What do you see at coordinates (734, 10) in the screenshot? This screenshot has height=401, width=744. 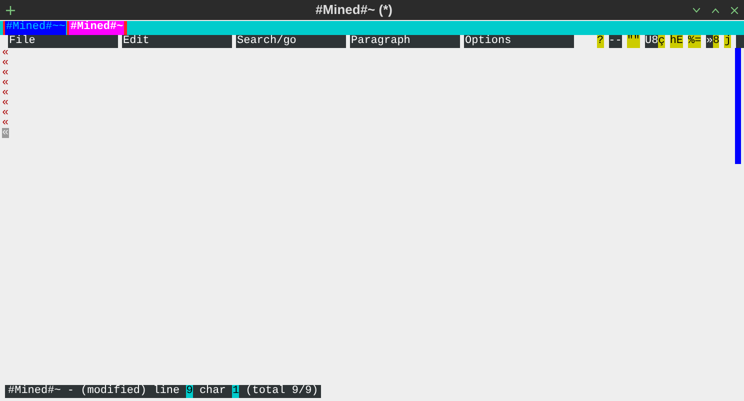 I see `close-icon` at bounding box center [734, 10].